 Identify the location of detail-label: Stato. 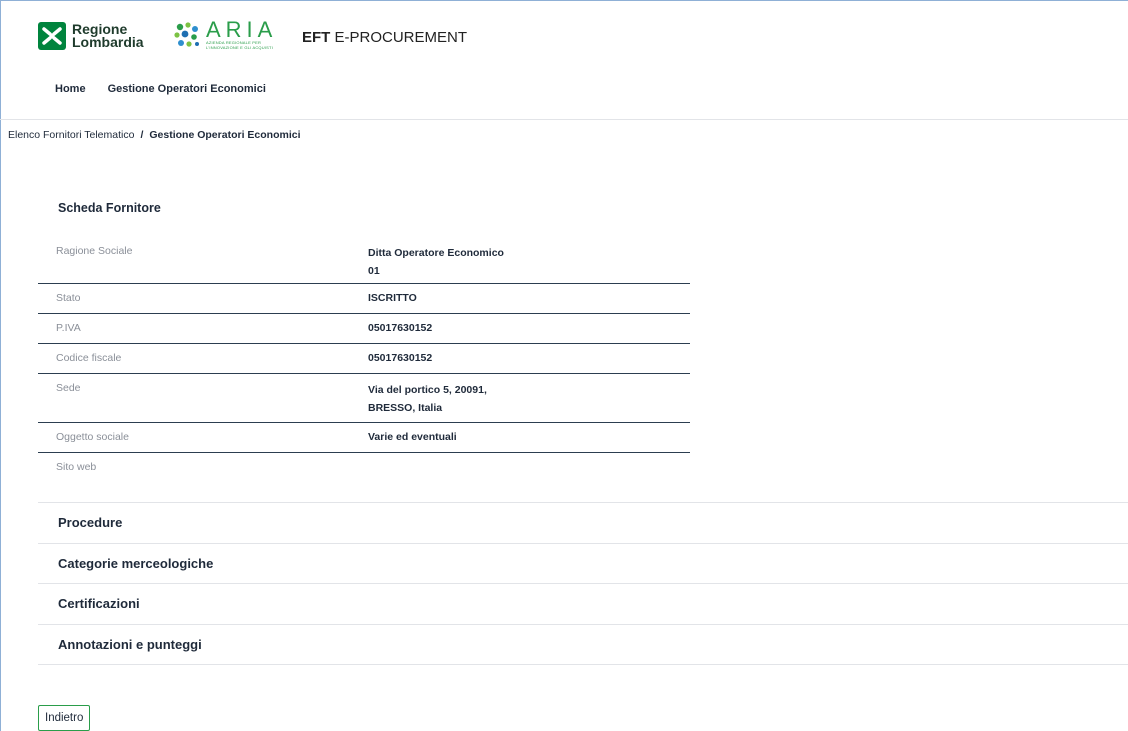
(68, 298).